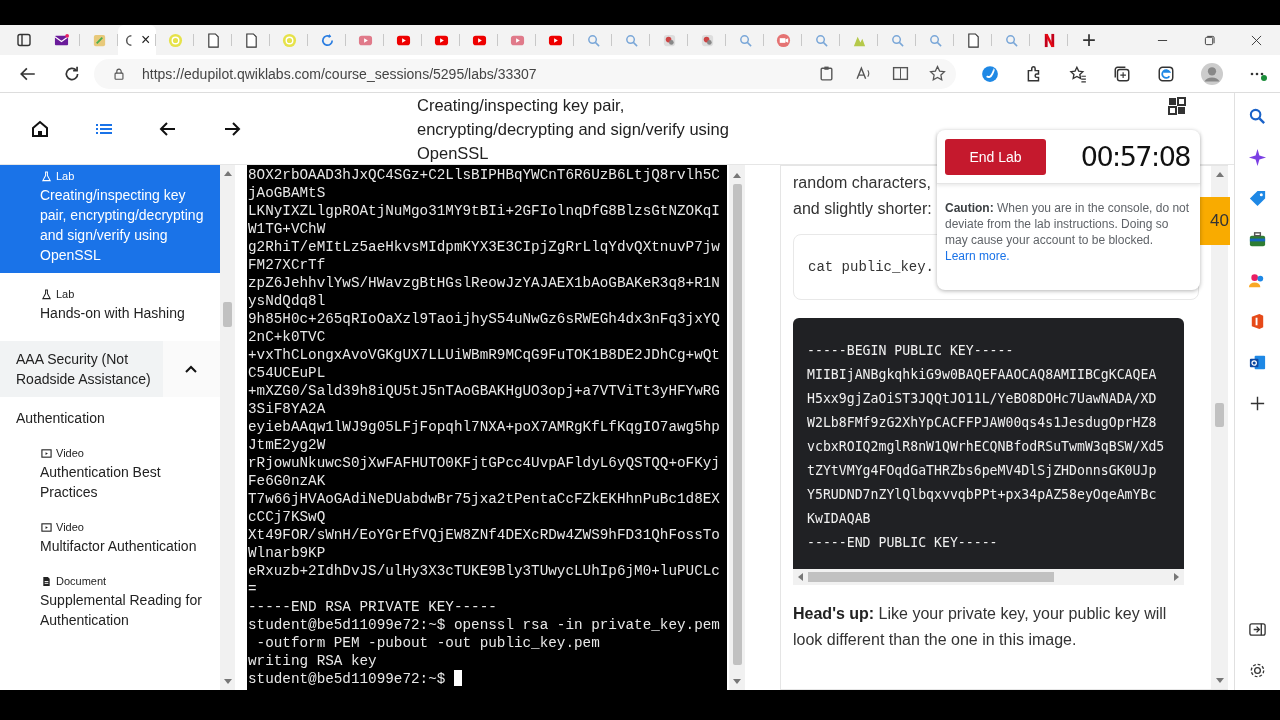 This screenshot has height=720, width=1280. I want to click on reload-icon, so click(72, 73).